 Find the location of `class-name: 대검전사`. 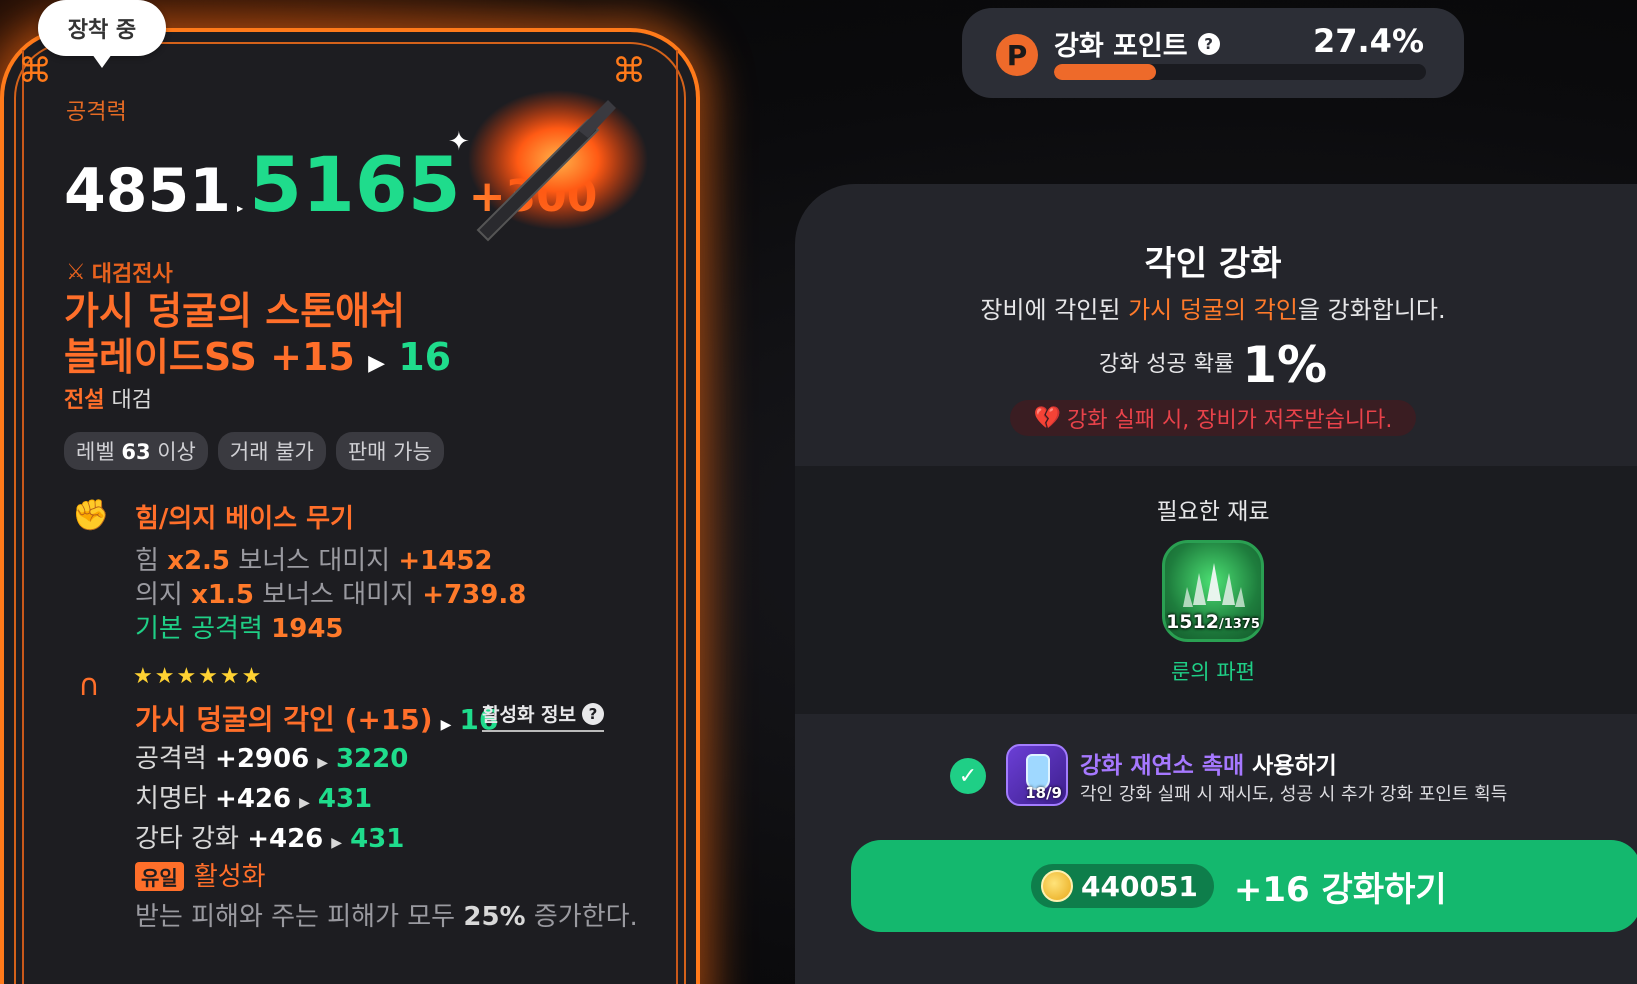

class-name: 대검전사 is located at coordinates (132, 274).